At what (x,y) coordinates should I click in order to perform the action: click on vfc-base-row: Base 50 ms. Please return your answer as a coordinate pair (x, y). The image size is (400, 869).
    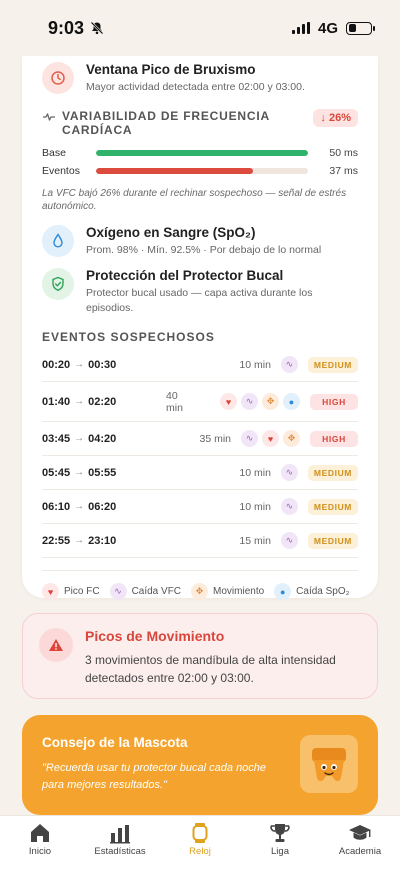
    Looking at the image, I should click on (200, 153).